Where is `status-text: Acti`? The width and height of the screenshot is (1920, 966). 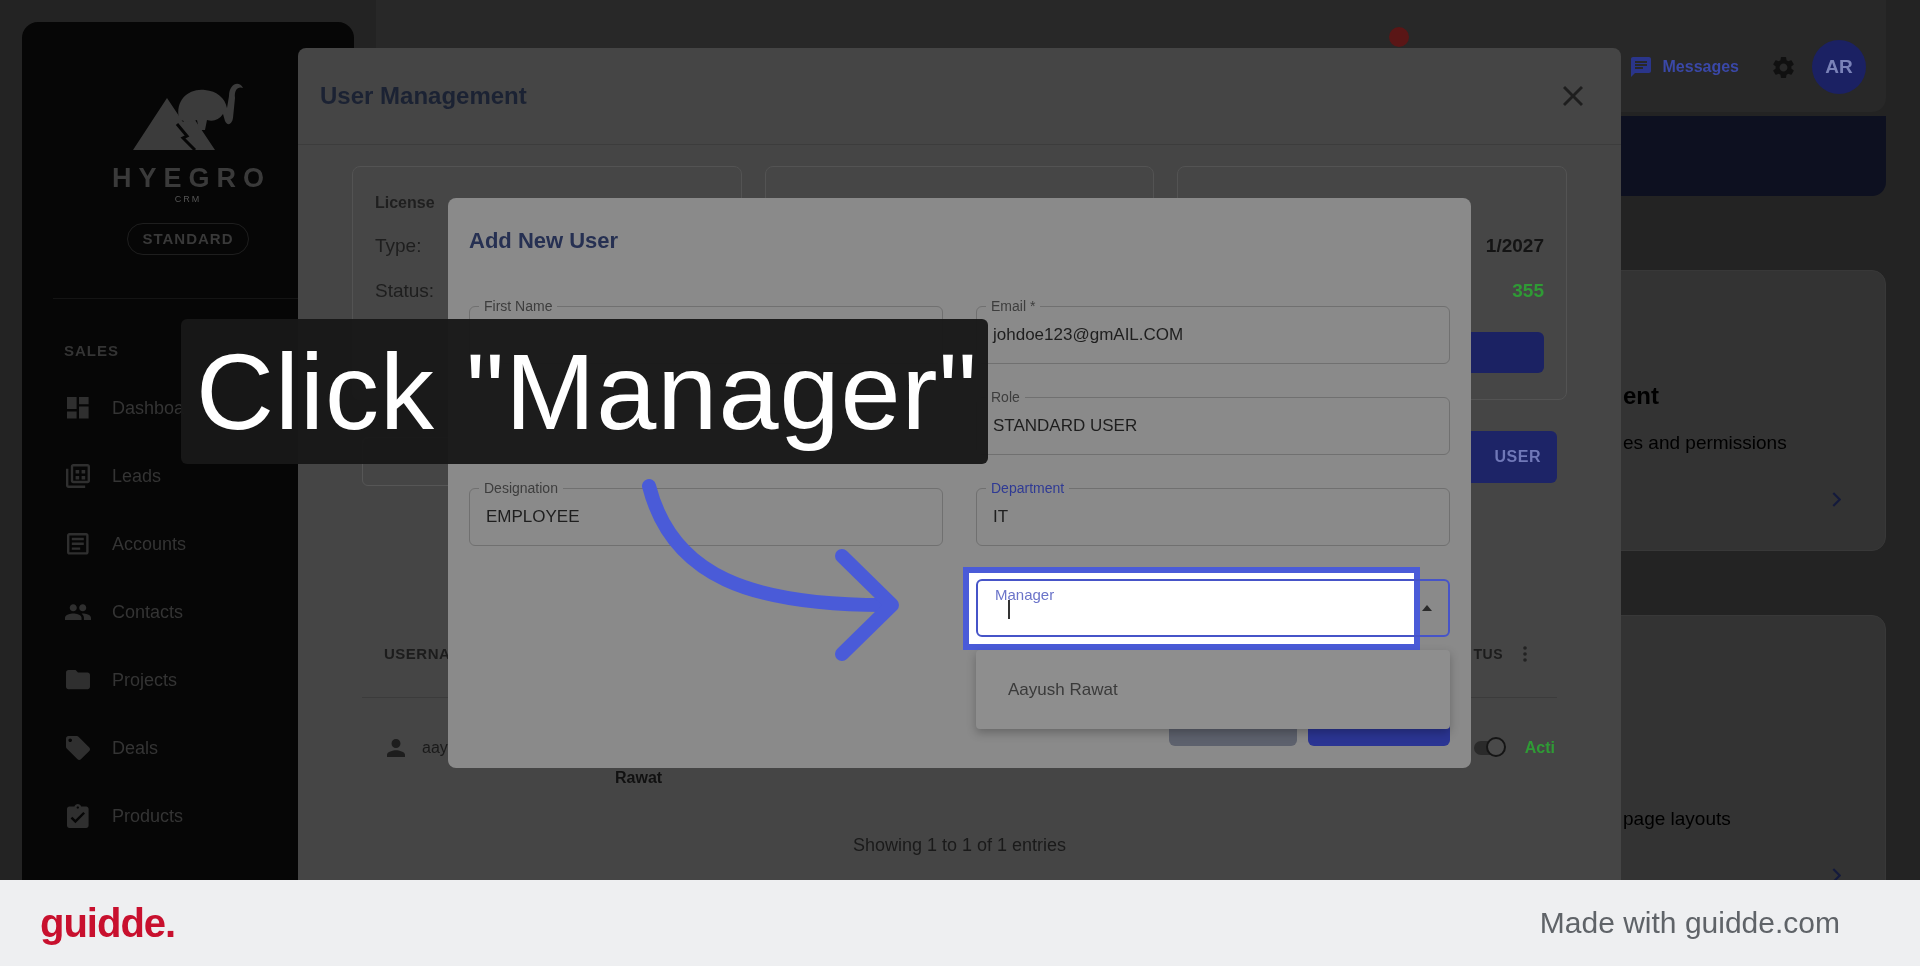 status-text: Acti is located at coordinates (1539, 748).